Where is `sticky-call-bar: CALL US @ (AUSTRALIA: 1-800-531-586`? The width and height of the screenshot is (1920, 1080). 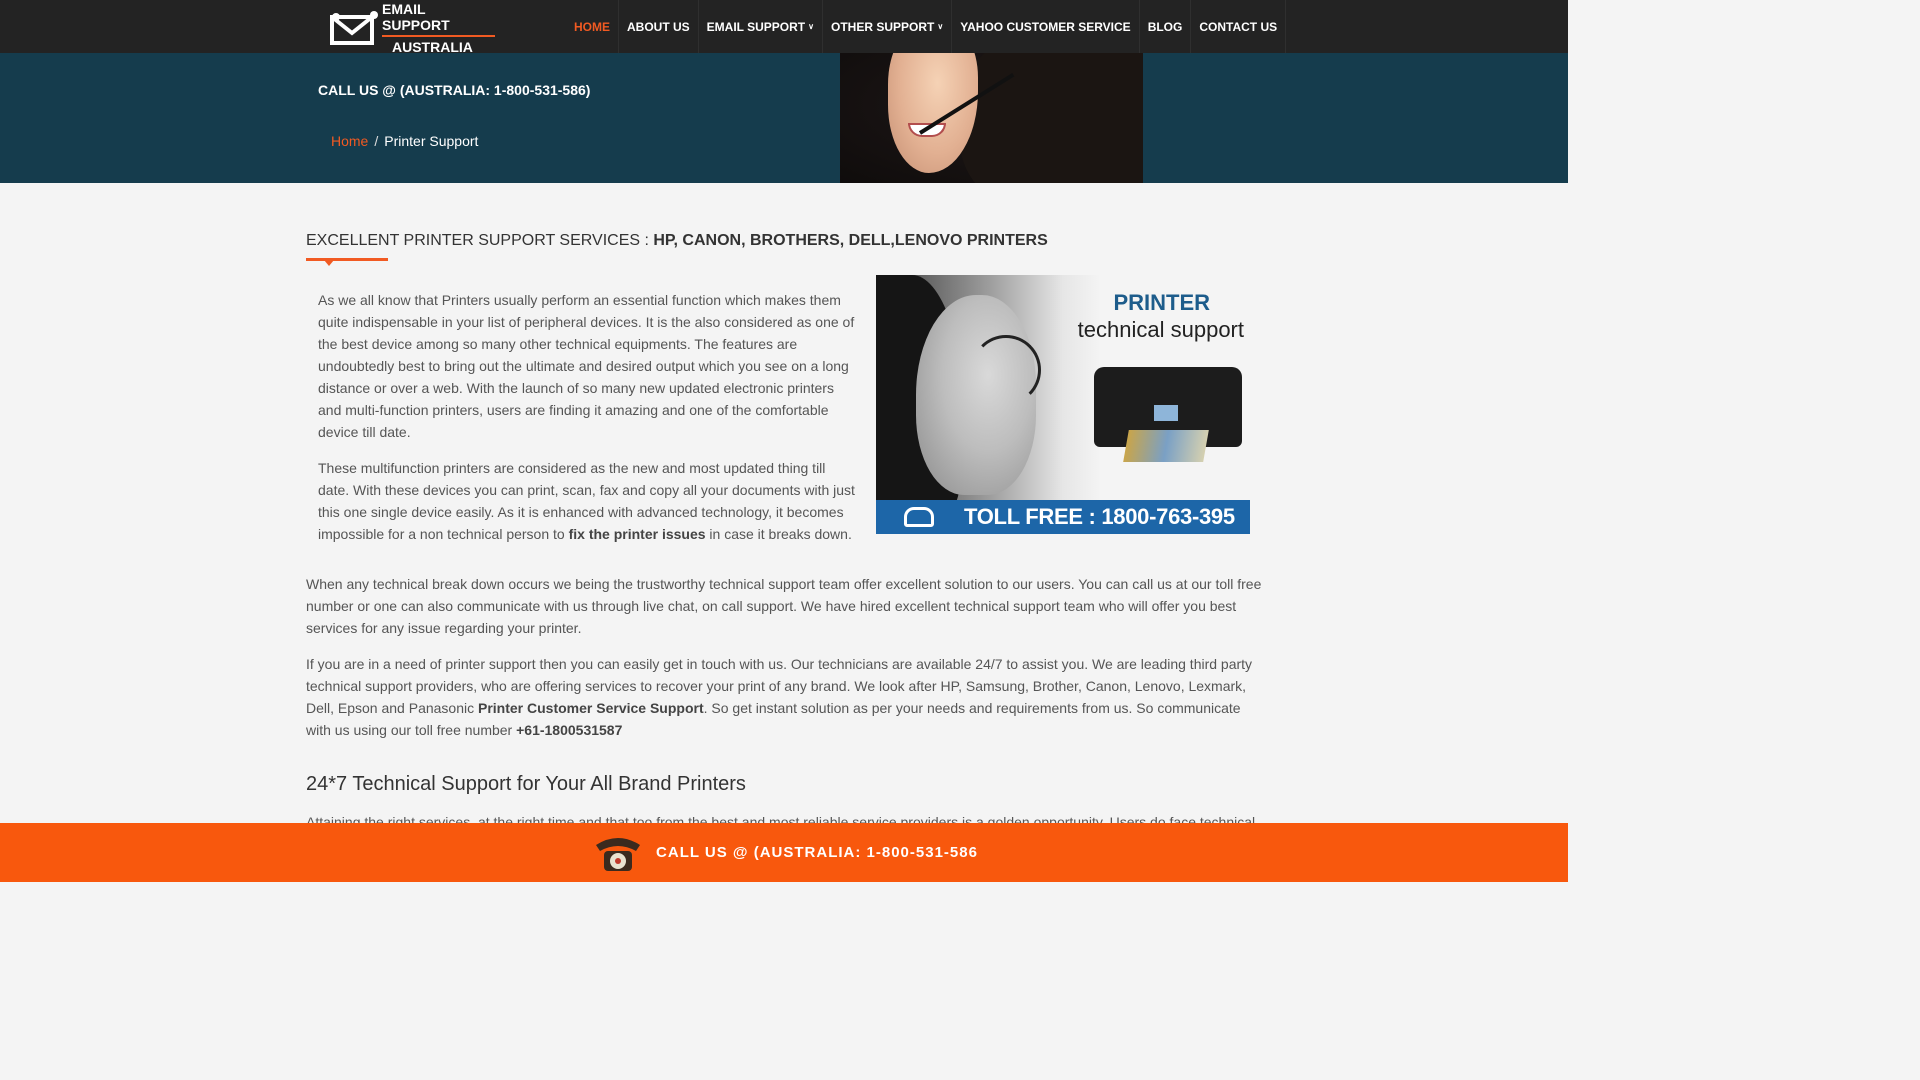 sticky-call-bar: CALL US @ (AUSTRALIA: 1-800-531-586 is located at coordinates (784, 852).